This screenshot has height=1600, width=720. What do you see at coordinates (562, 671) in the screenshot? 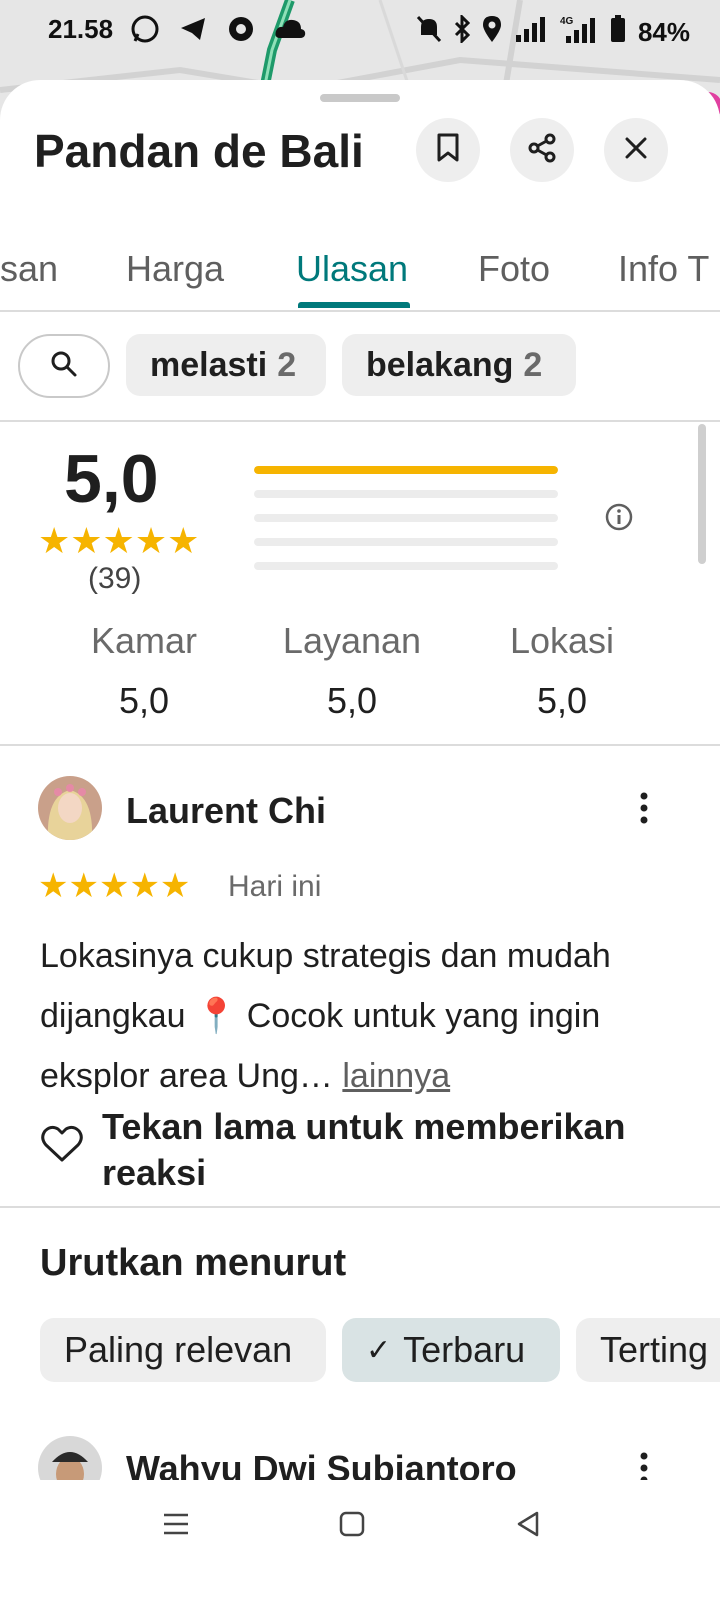
I see `category-rating-lokasi: Lokasi 5,0` at bounding box center [562, 671].